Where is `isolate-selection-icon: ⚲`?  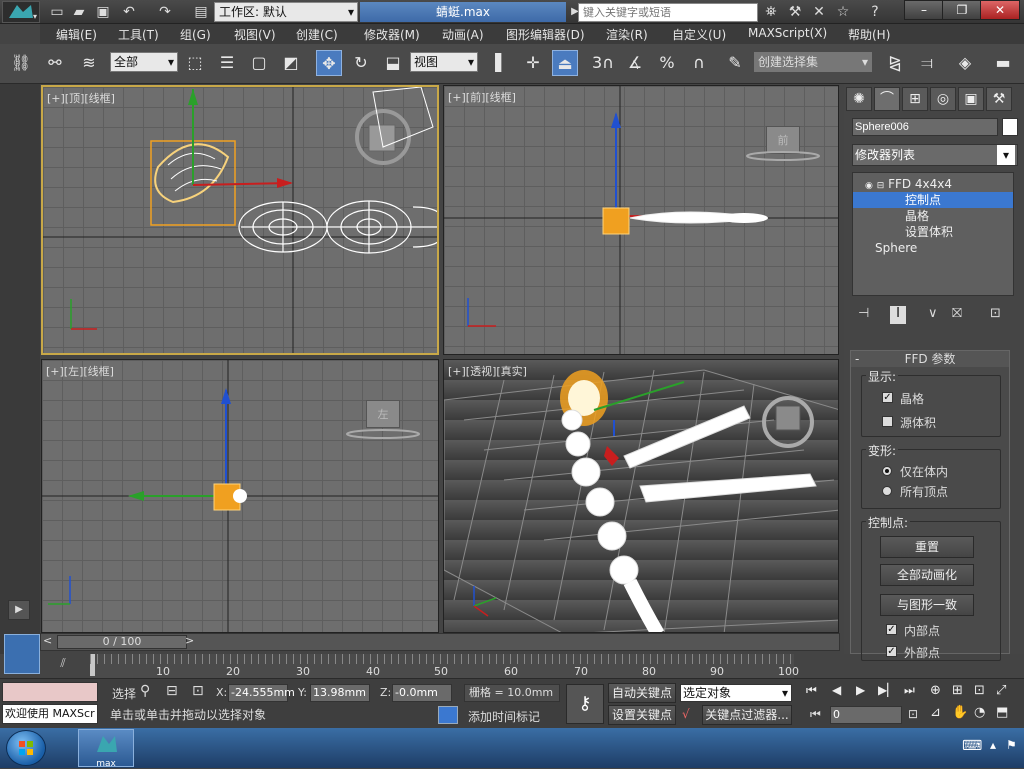
isolate-selection-icon: ⚲ is located at coordinates (145, 691).